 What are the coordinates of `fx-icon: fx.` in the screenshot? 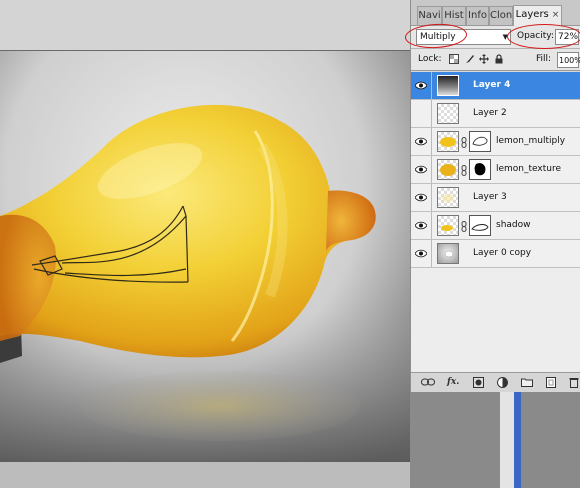 It's located at (453, 382).